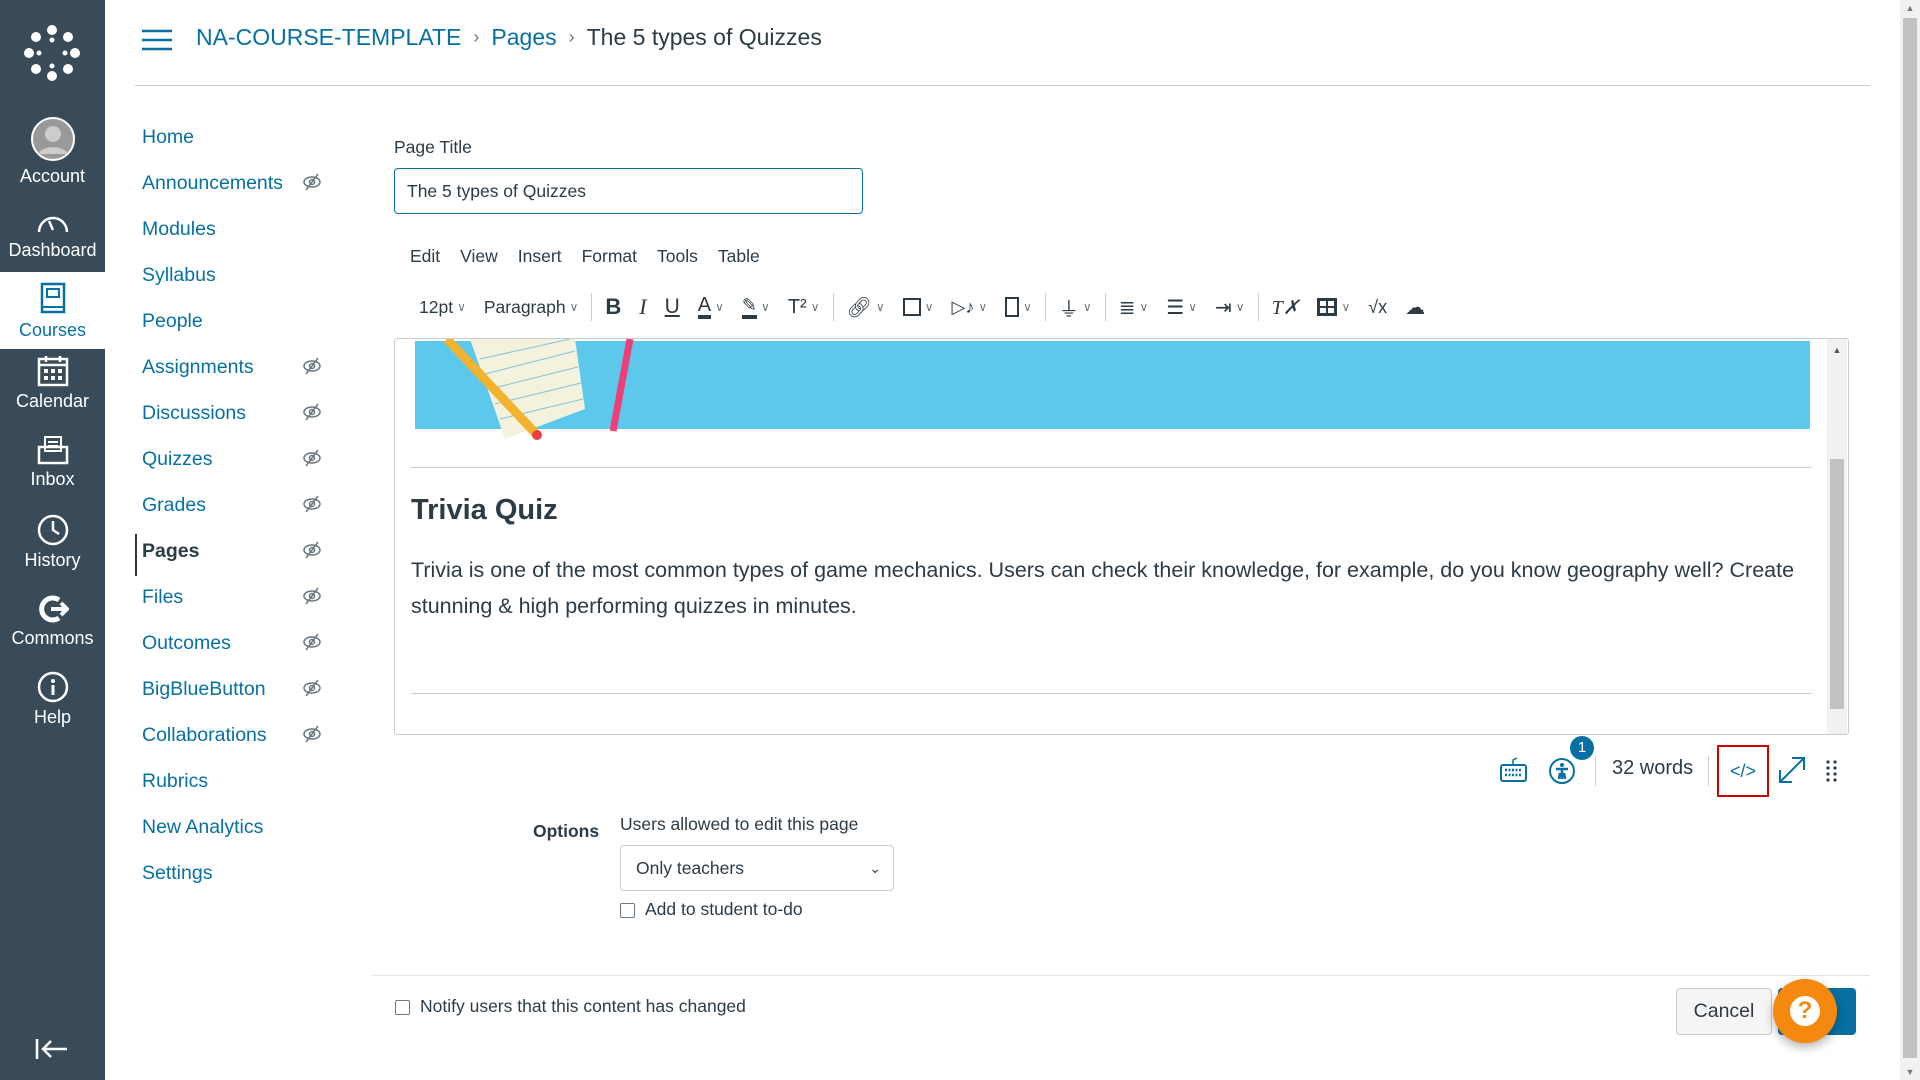 The height and width of the screenshot is (1080, 1920). What do you see at coordinates (757, 868) in the screenshot?
I see `edit-permission-select: Only teachers ⌄` at bounding box center [757, 868].